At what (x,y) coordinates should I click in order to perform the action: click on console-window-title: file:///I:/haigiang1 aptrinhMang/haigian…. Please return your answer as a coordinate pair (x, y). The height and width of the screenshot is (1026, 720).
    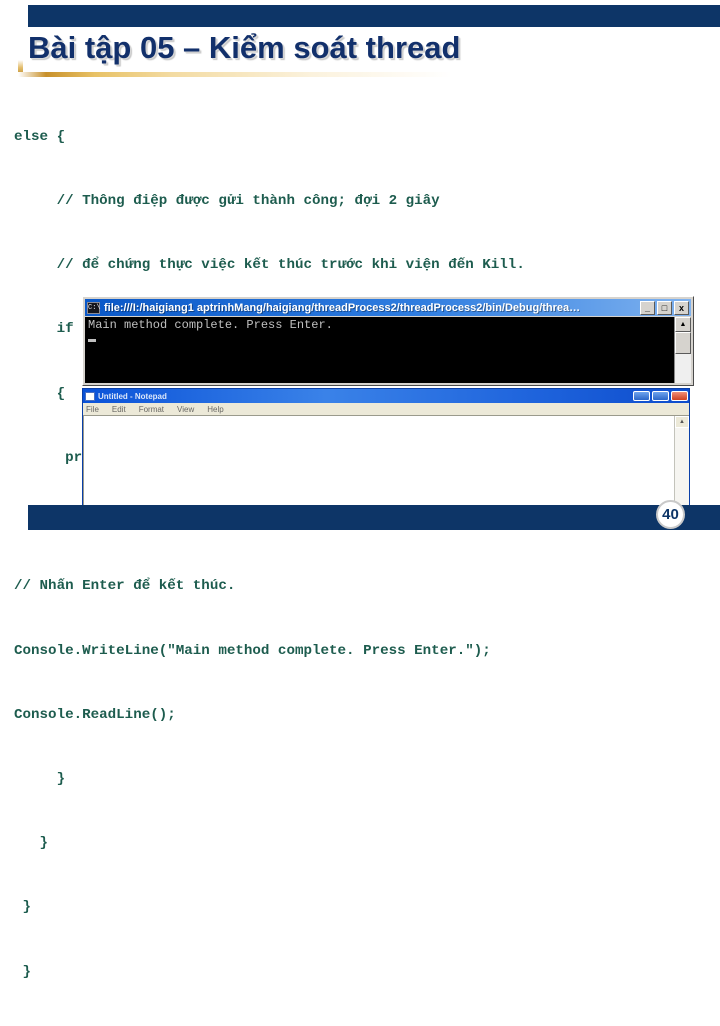
    Looking at the image, I should click on (342, 307).